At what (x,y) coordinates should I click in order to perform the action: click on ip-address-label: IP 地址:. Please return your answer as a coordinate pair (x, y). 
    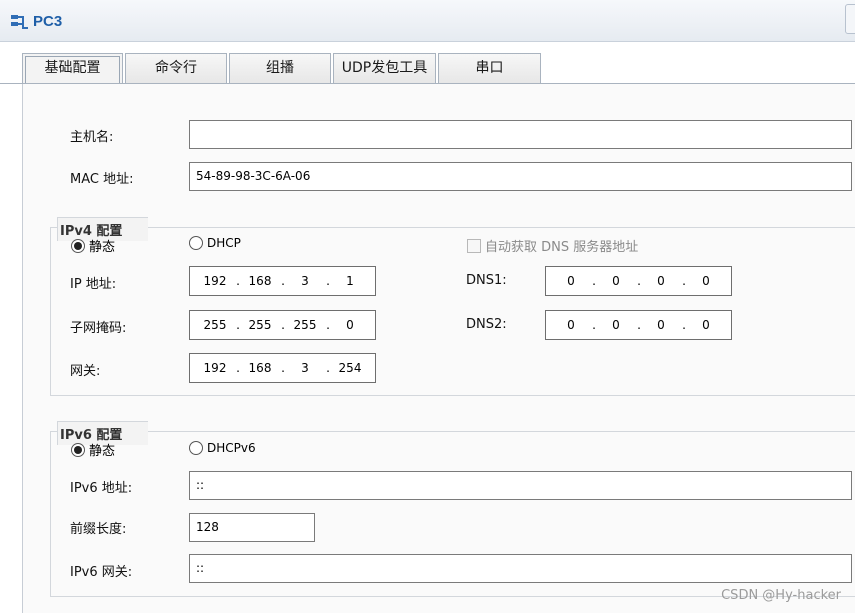
    Looking at the image, I should click on (93, 284).